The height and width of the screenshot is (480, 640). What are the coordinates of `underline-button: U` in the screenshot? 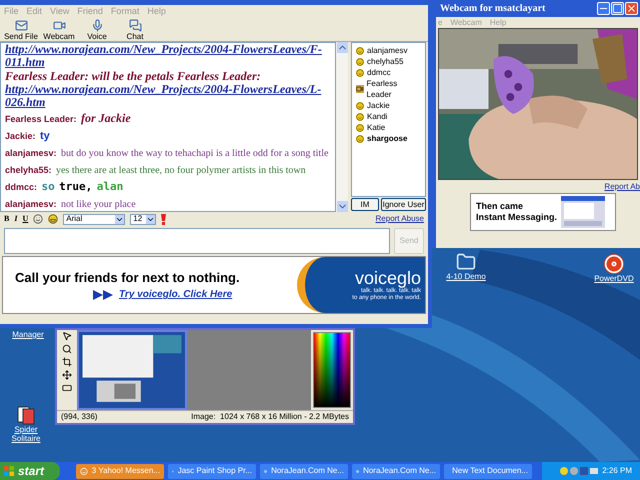 It's located at (25, 219).